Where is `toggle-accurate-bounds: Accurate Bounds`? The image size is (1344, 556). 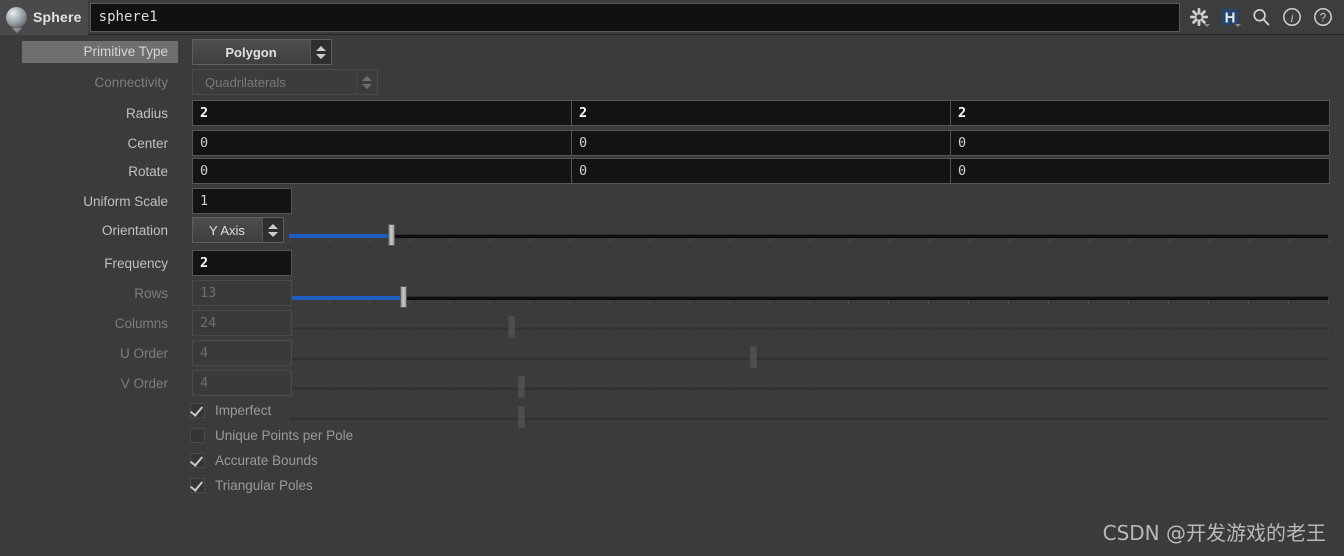
toggle-accurate-bounds: Accurate Bounds is located at coordinates (254, 460).